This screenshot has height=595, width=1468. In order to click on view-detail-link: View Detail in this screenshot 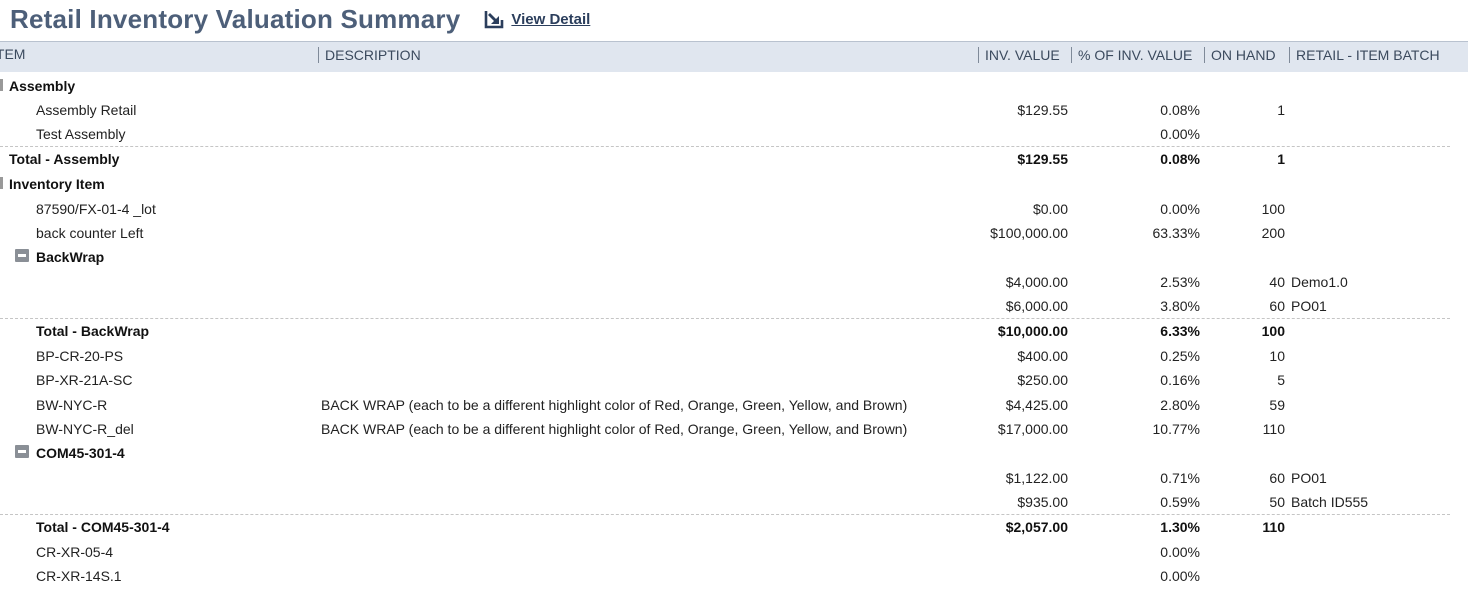, I will do `click(537, 19)`.